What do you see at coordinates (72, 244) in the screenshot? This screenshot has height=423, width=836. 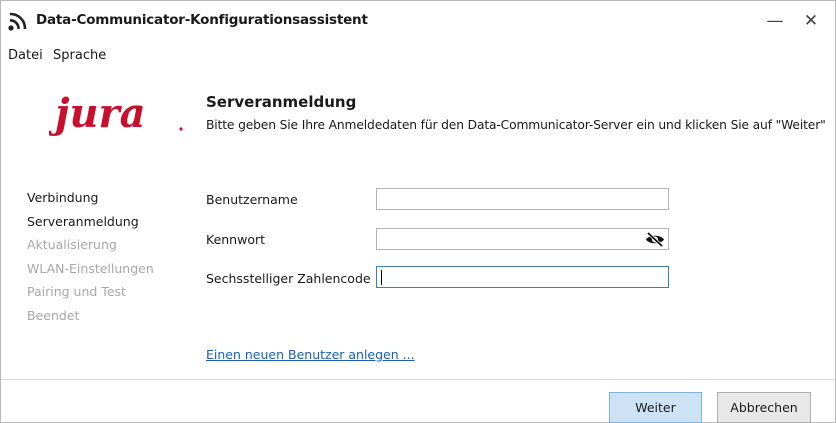 I see `step-item-aktualisierung: Aktualisierung` at bounding box center [72, 244].